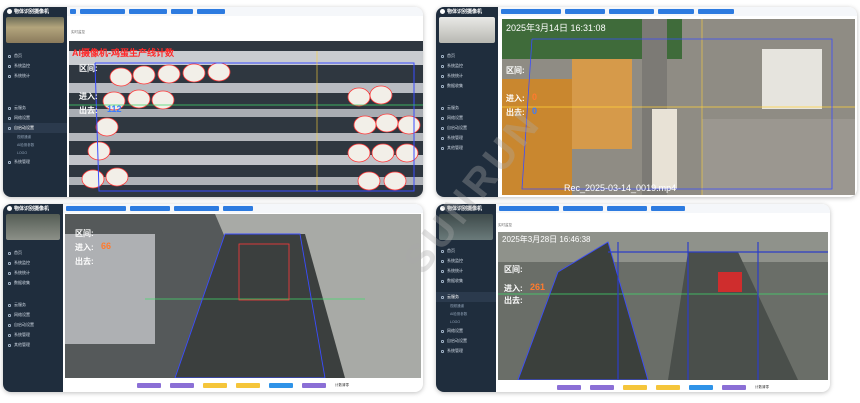 The height and width of the screenshot is (403, 860). I want to click on cloud-icon, so click(9, 305).